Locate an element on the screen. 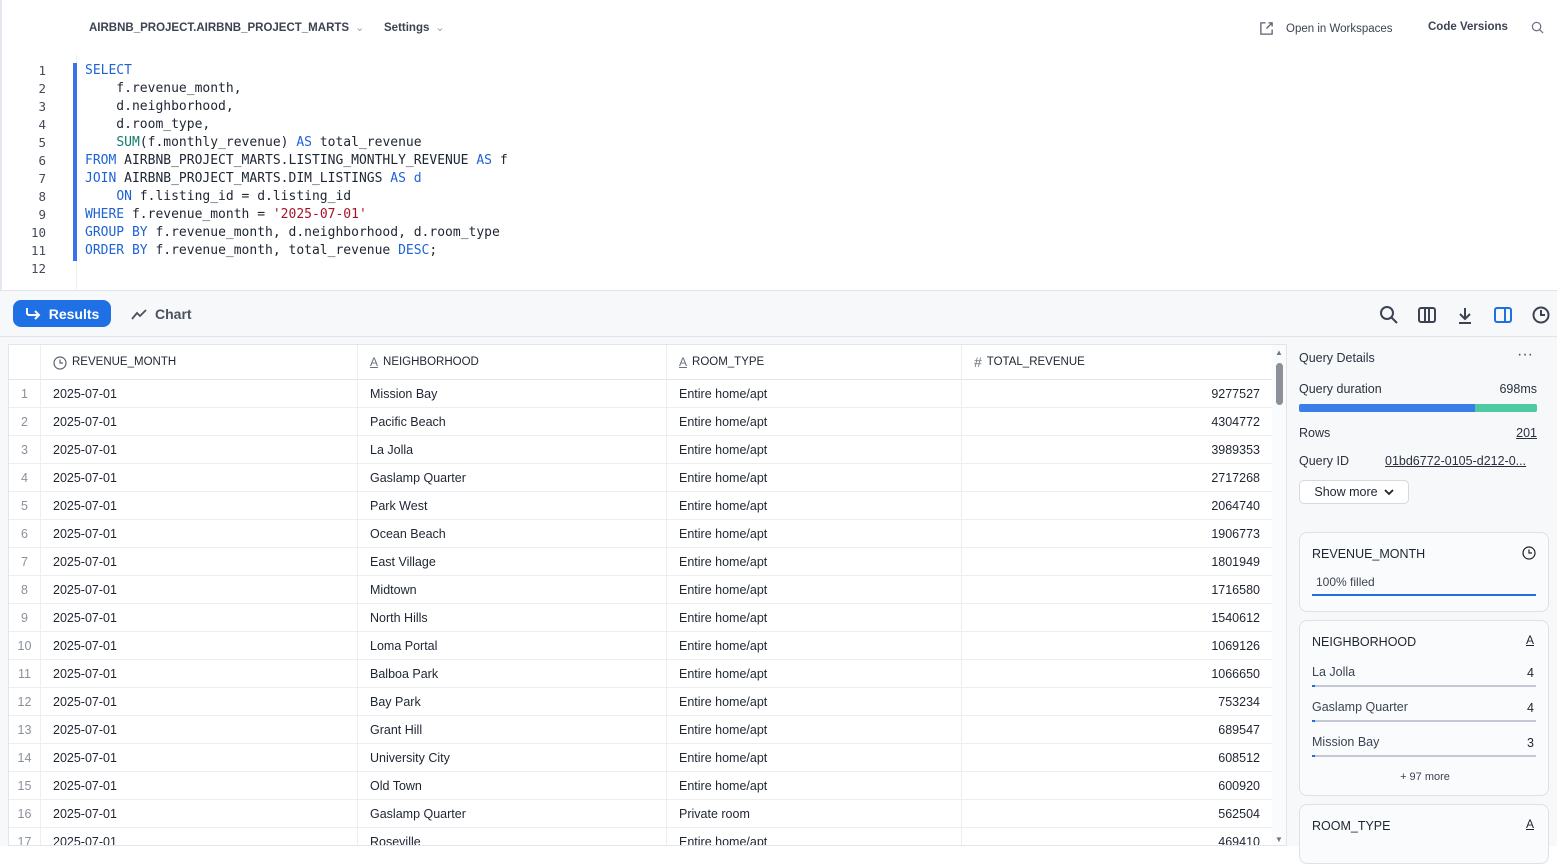  code-line: WHERE f.revenue_month = '2025-07-01' is located at coordinates (226, 214).